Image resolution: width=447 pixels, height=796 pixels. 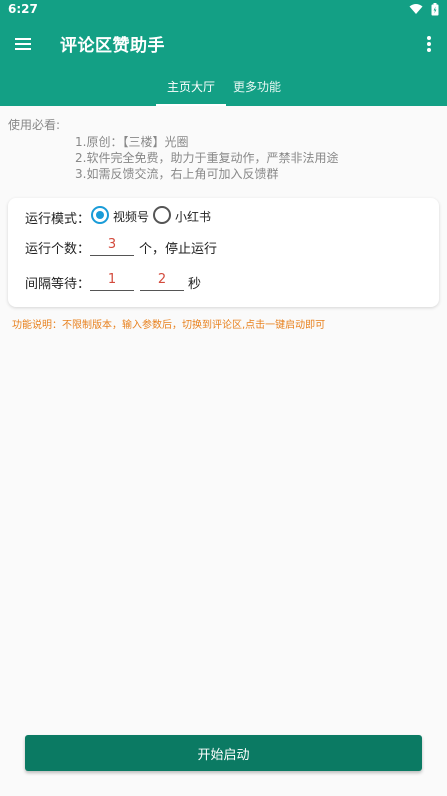 I want to click on status-icons, so click(x=422, y=10).